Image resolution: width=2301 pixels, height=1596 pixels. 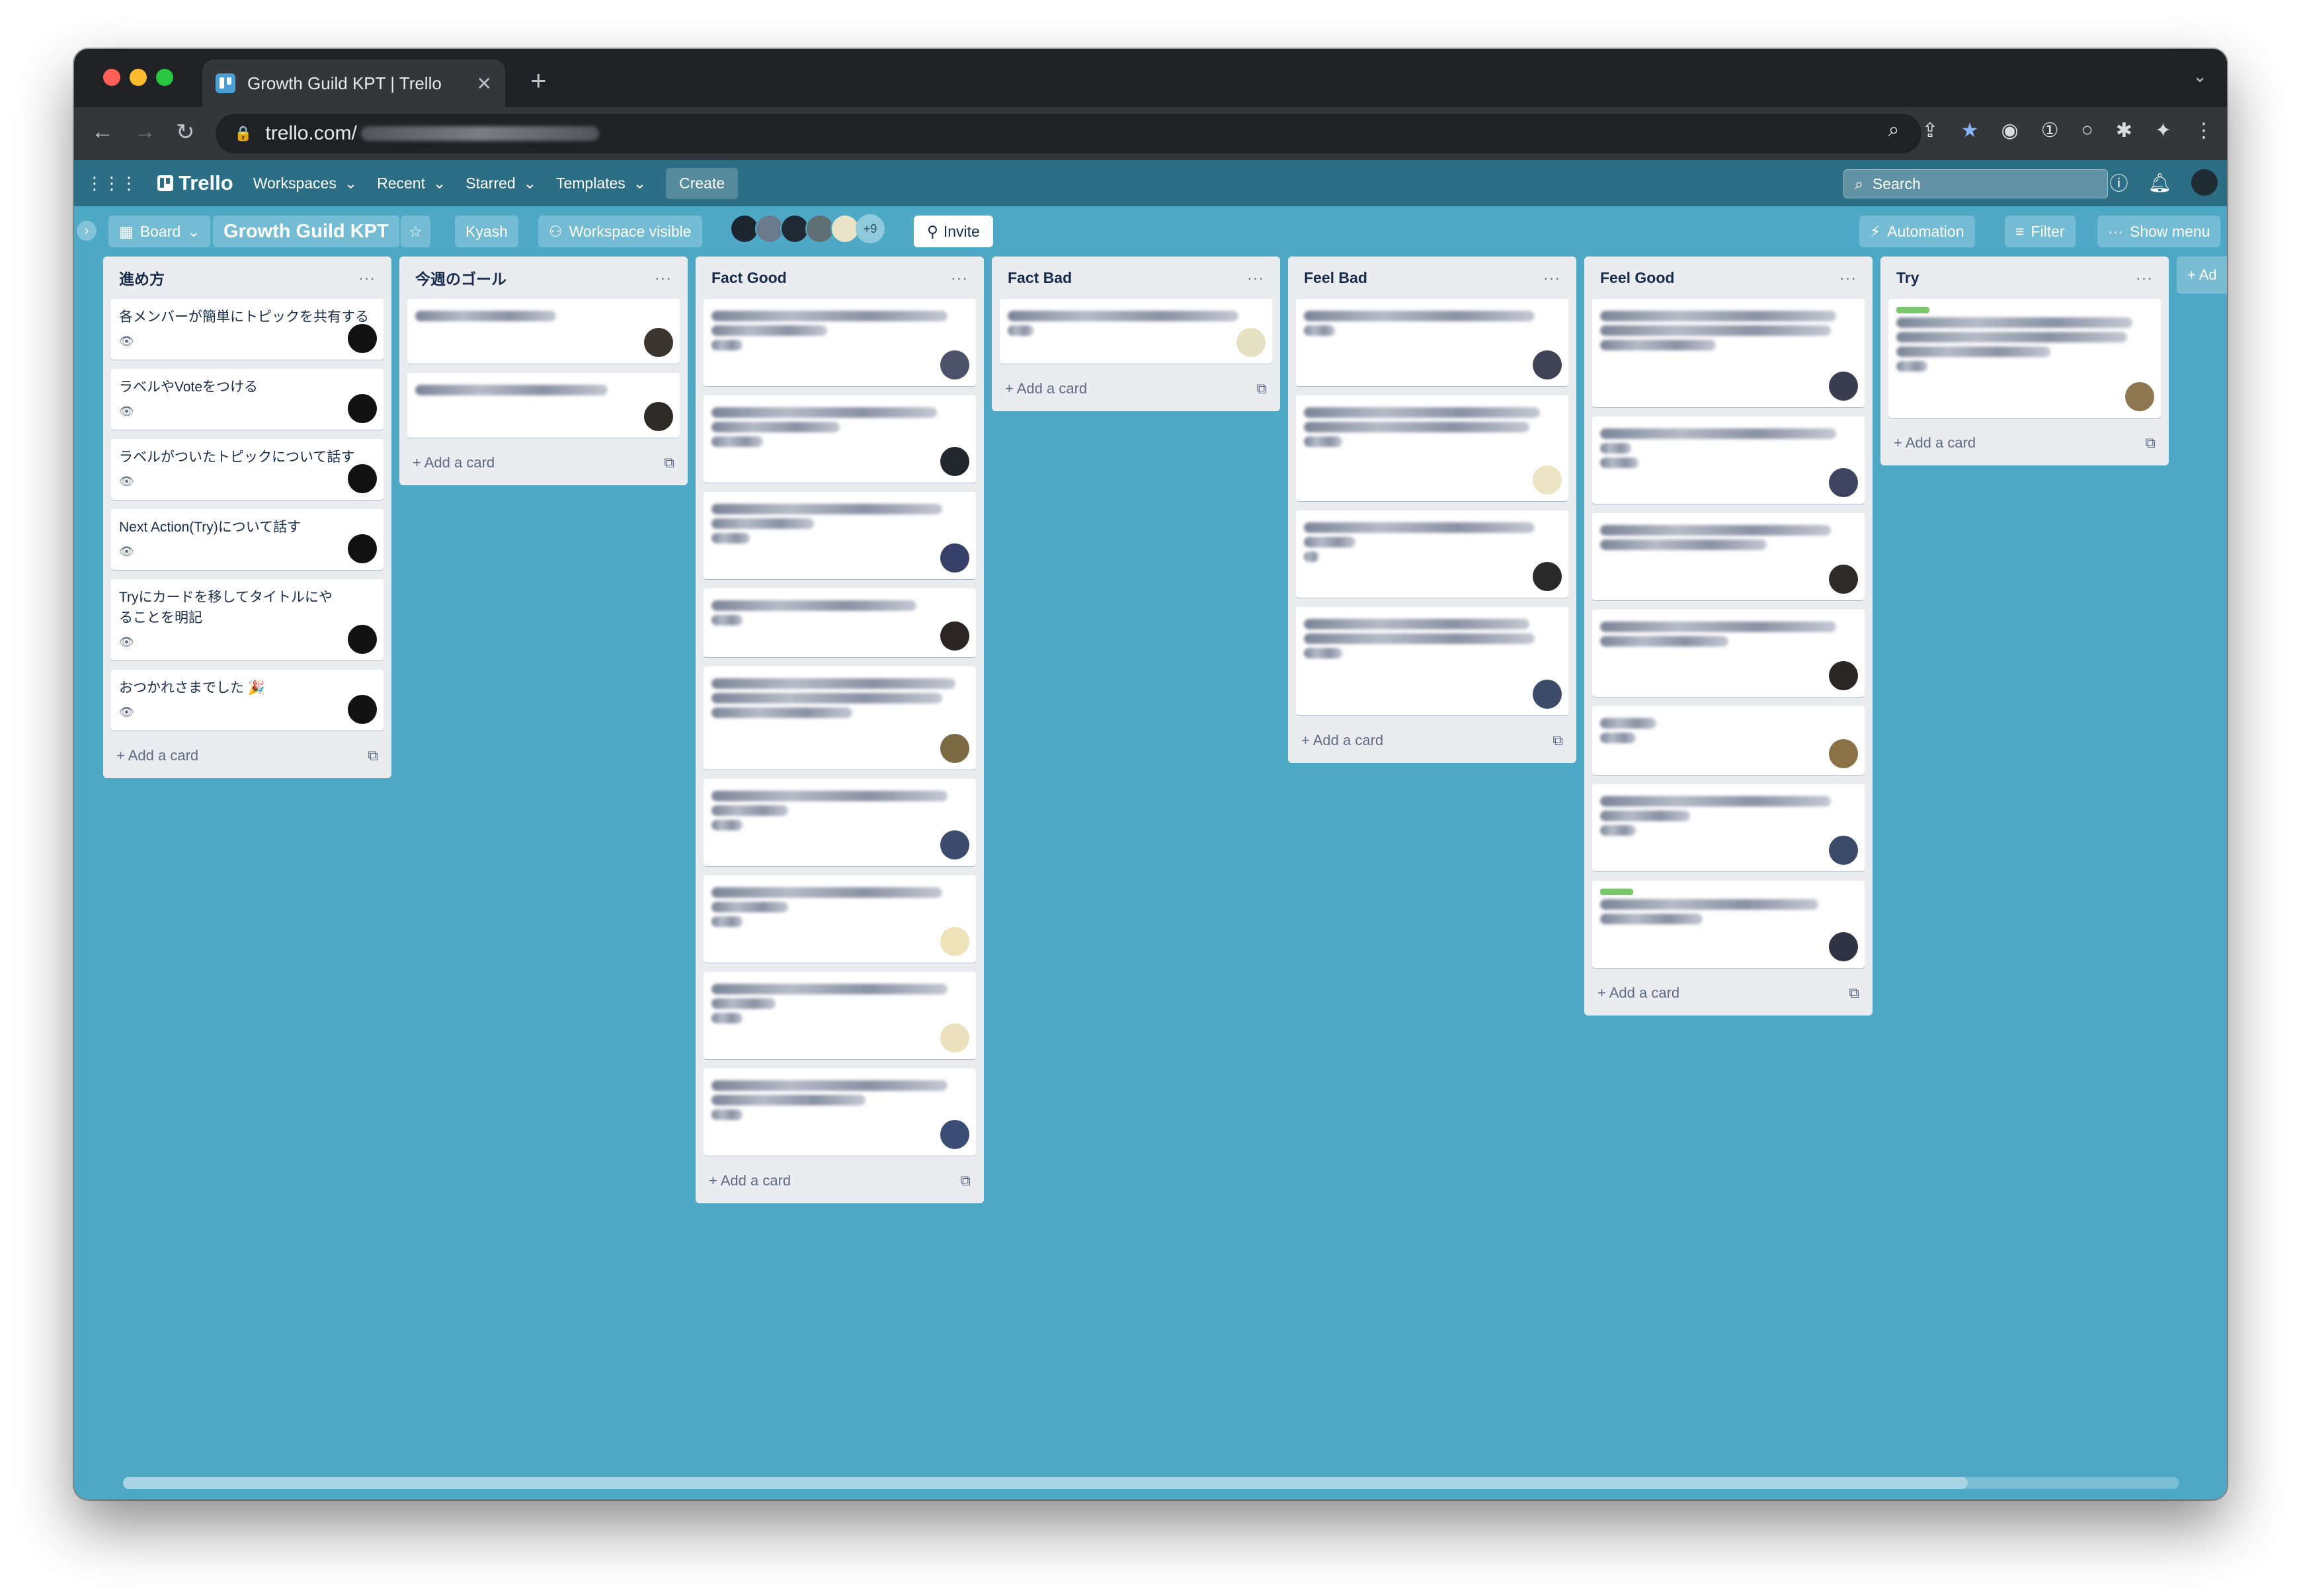 What do you see at coordinates (1637, 278) in the screenshot?
I see `list-title: Feel Good` at bounding box center [1637, 278].